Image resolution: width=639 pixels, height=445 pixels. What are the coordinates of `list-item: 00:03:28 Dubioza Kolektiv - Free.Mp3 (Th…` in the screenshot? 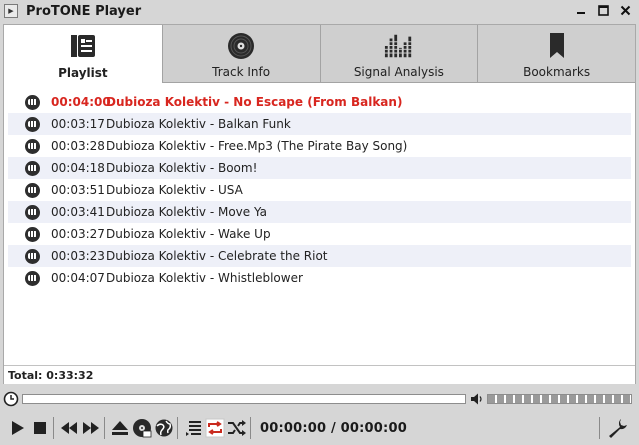 It's located at (319, 146).